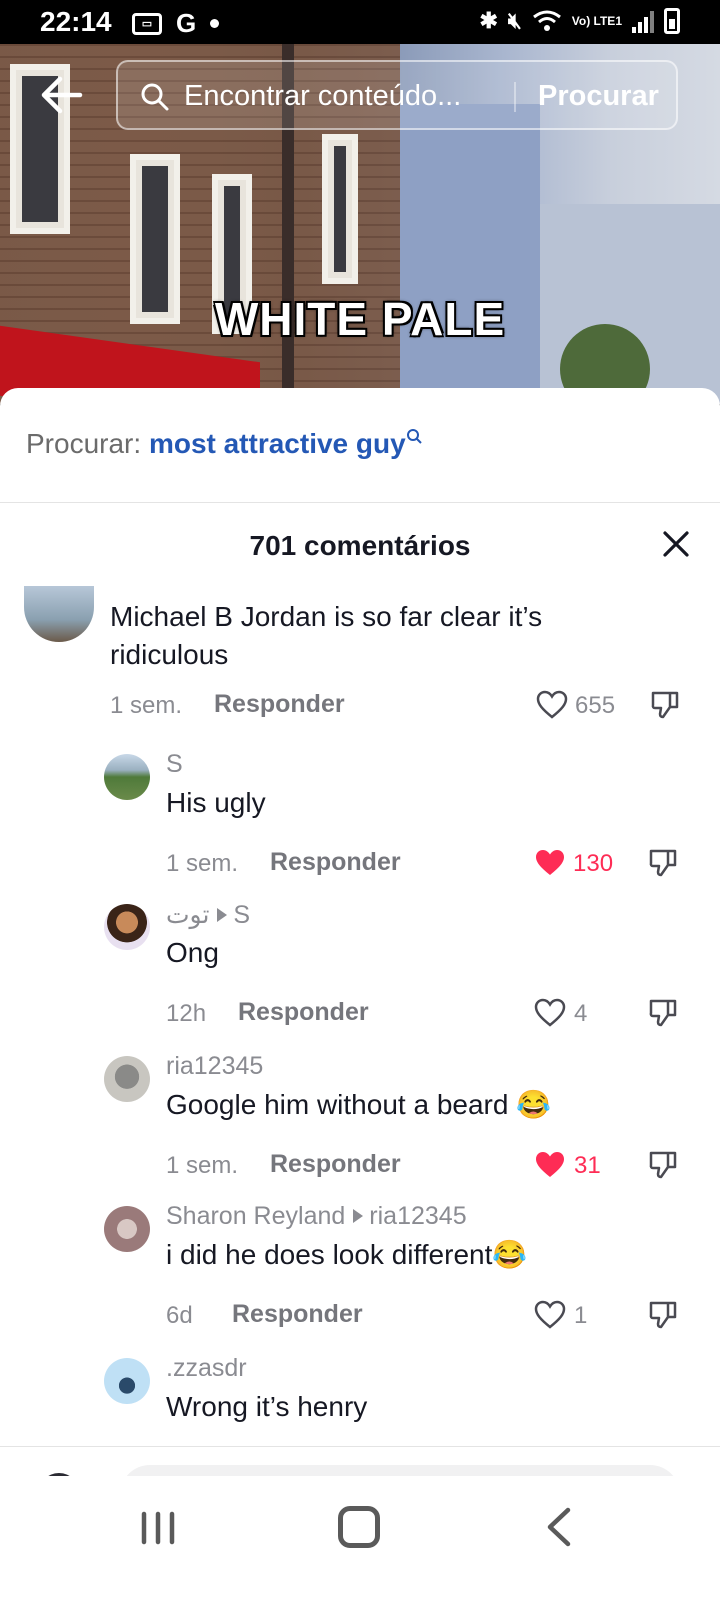 The height and width of the screenshot is (1600, 720). Describe the element at coordinates (267, 1406) in the screenshot. I see `comment-text: Wrong it’s henry` at that location.